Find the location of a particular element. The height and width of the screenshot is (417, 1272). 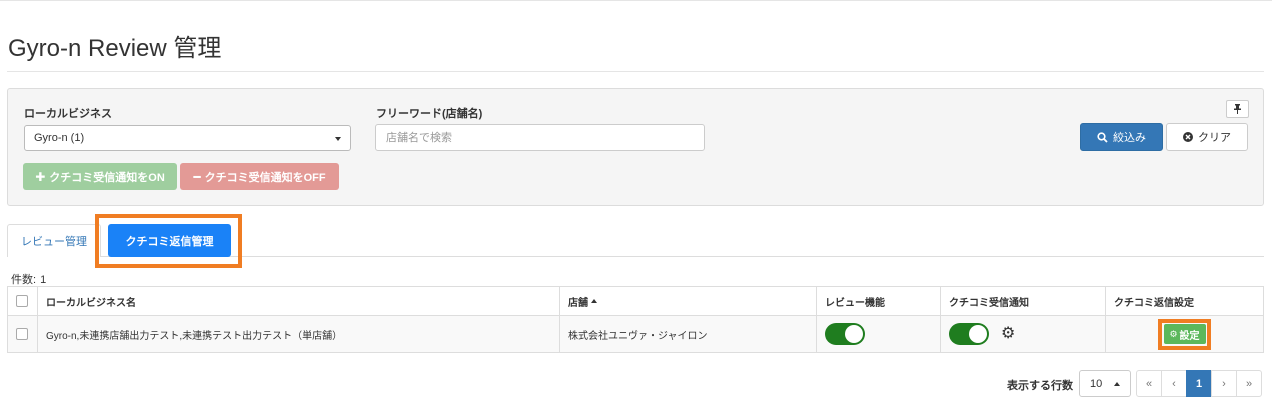

header-business-name: ローカルビジネス名 is located at coordinates (298, 301).